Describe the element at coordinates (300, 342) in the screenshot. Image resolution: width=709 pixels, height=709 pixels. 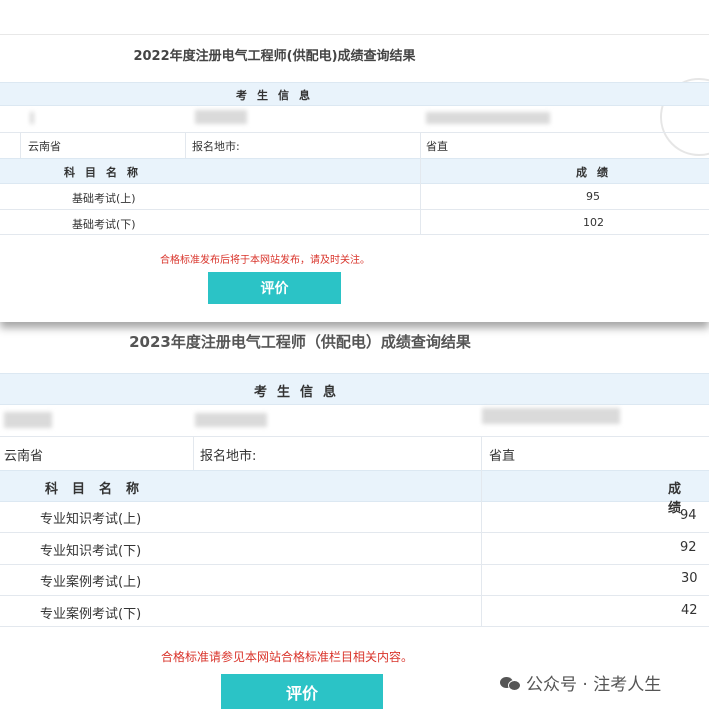
I see `page-title-2023: 2023年度注册电气工程师（供配电）成绩查询结果` at that location.